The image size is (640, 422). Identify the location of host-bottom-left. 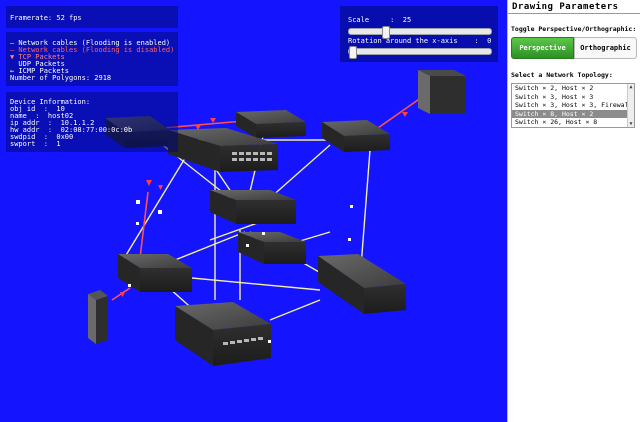
(98, 317).